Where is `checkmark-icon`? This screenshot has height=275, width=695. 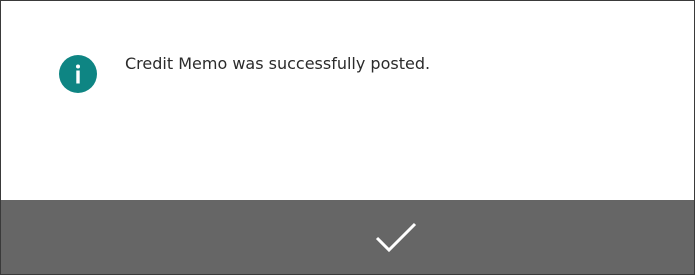
checkmark-icon is located at coordinates (396, 237).